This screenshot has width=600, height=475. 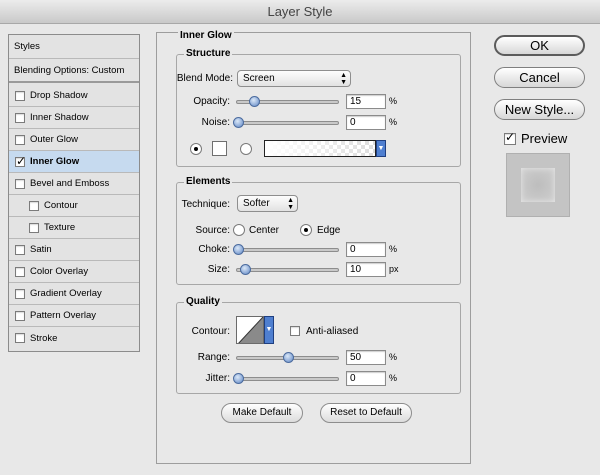 I want to click on style-item-drop-shadow: Drop Shadow, so click(x=74, y=96).